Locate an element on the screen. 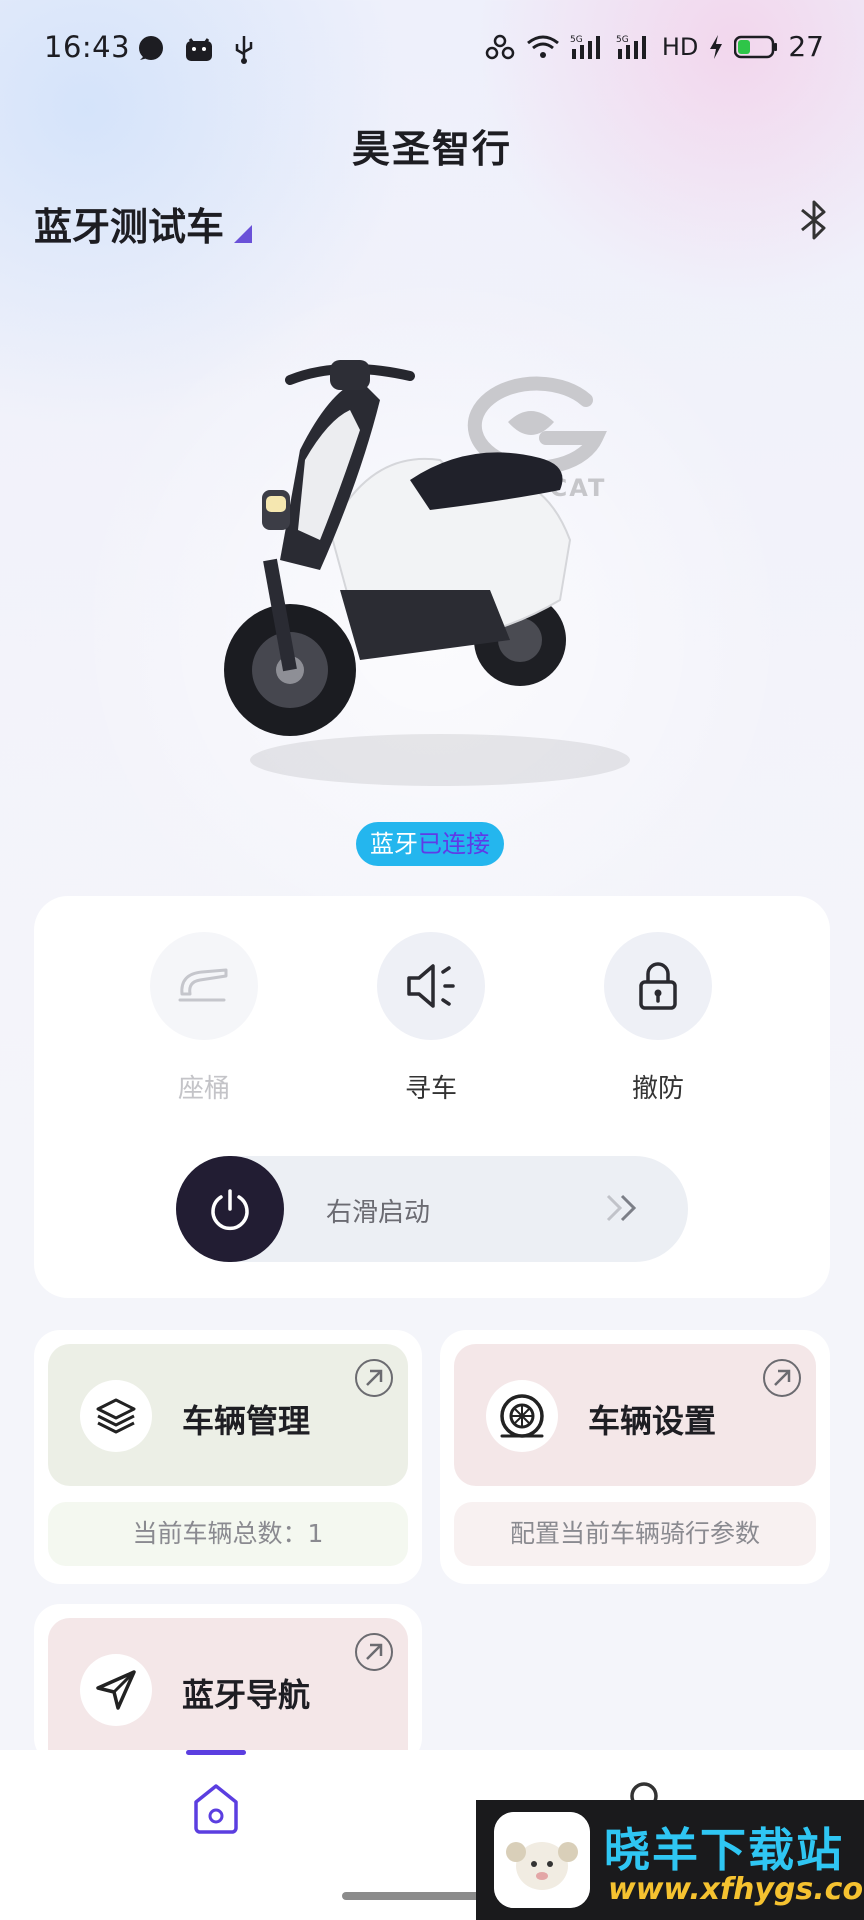 The image size is (864, 1920). vehicle-selector: 蓝牙测试车 is located at coordinates (143, 223).